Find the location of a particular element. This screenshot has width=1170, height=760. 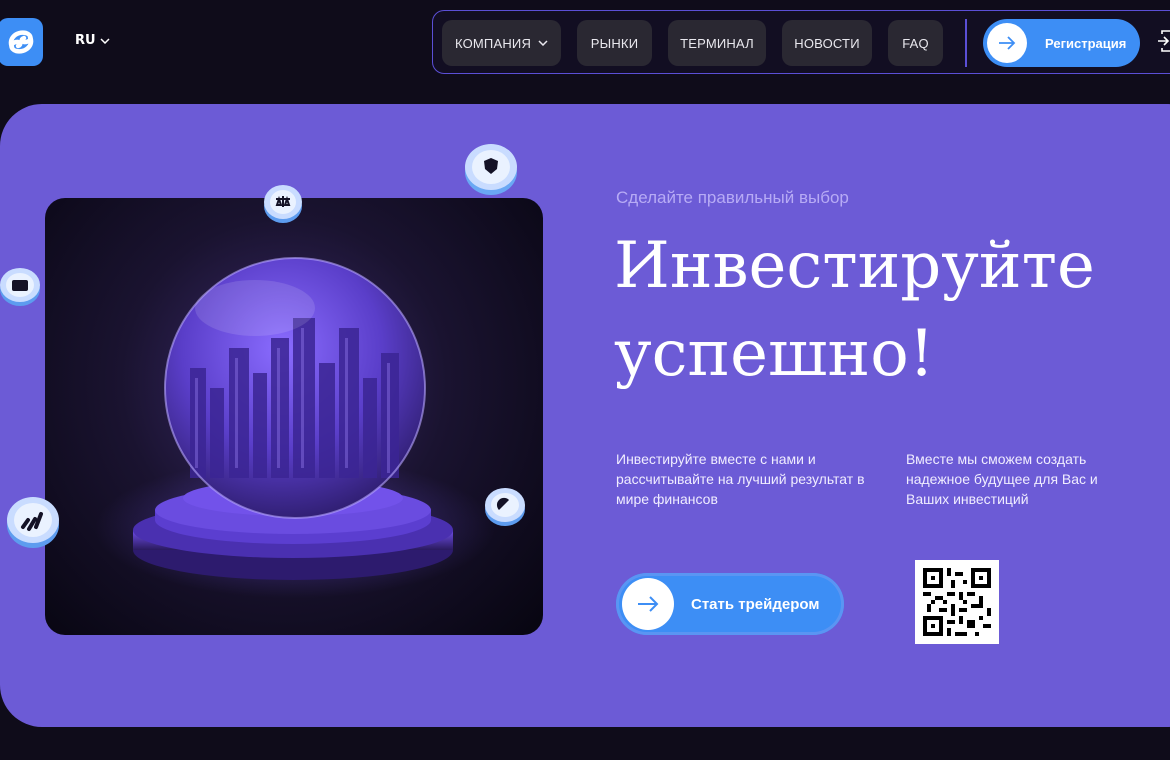

wallet-coin-icon is located at coordinates (20, 287).